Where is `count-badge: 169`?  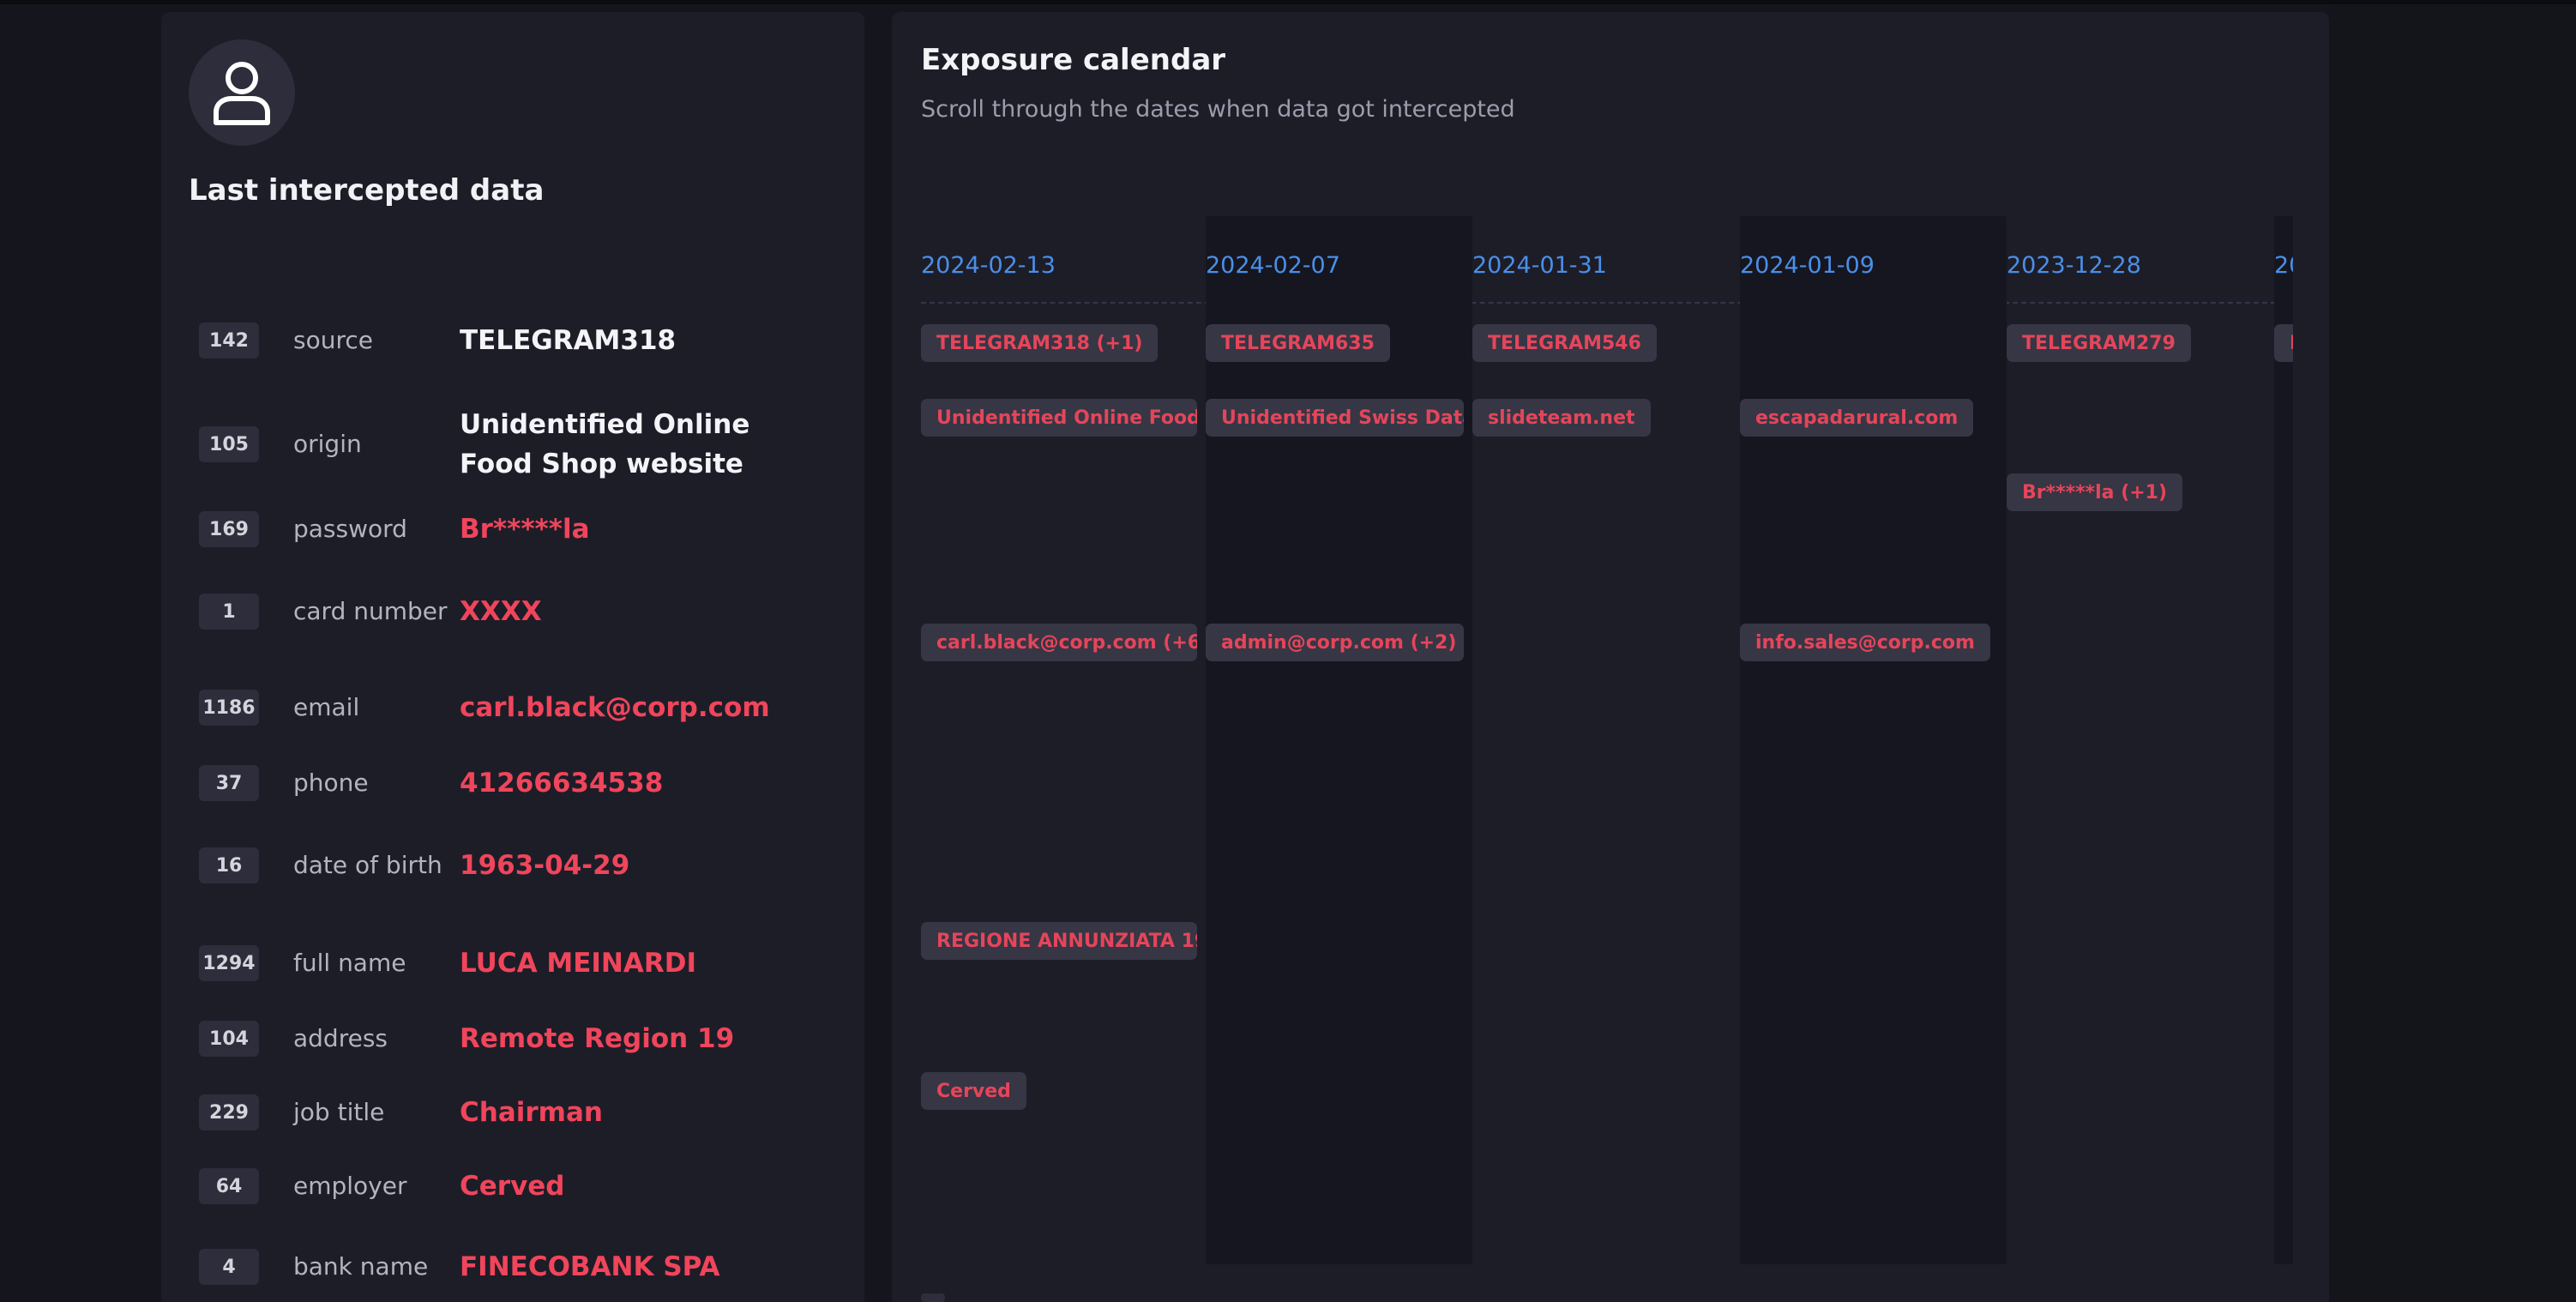 count-badge: 169 is located at coordinates (229, 529).